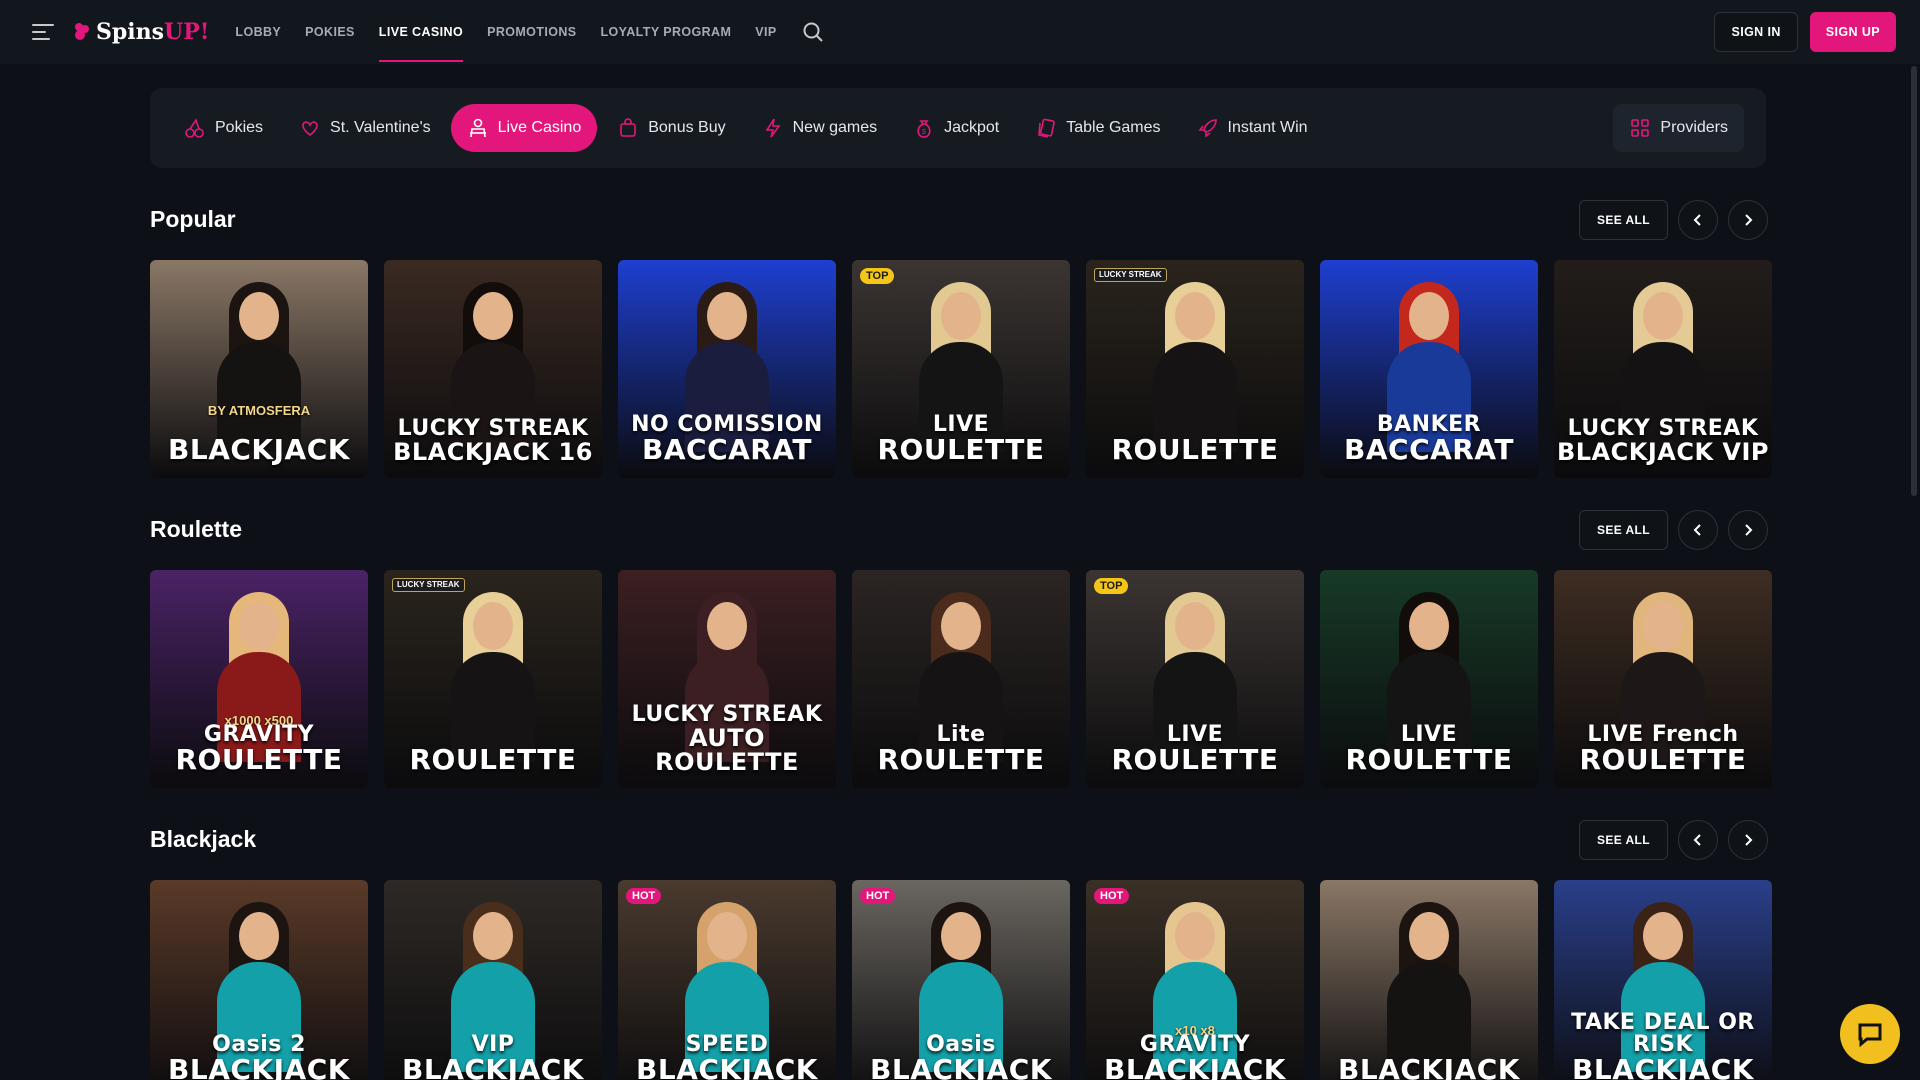 Image resolution: width=1920 pixels, height=1080 pixels. I want to click on menu-icon, so click(43, 32).